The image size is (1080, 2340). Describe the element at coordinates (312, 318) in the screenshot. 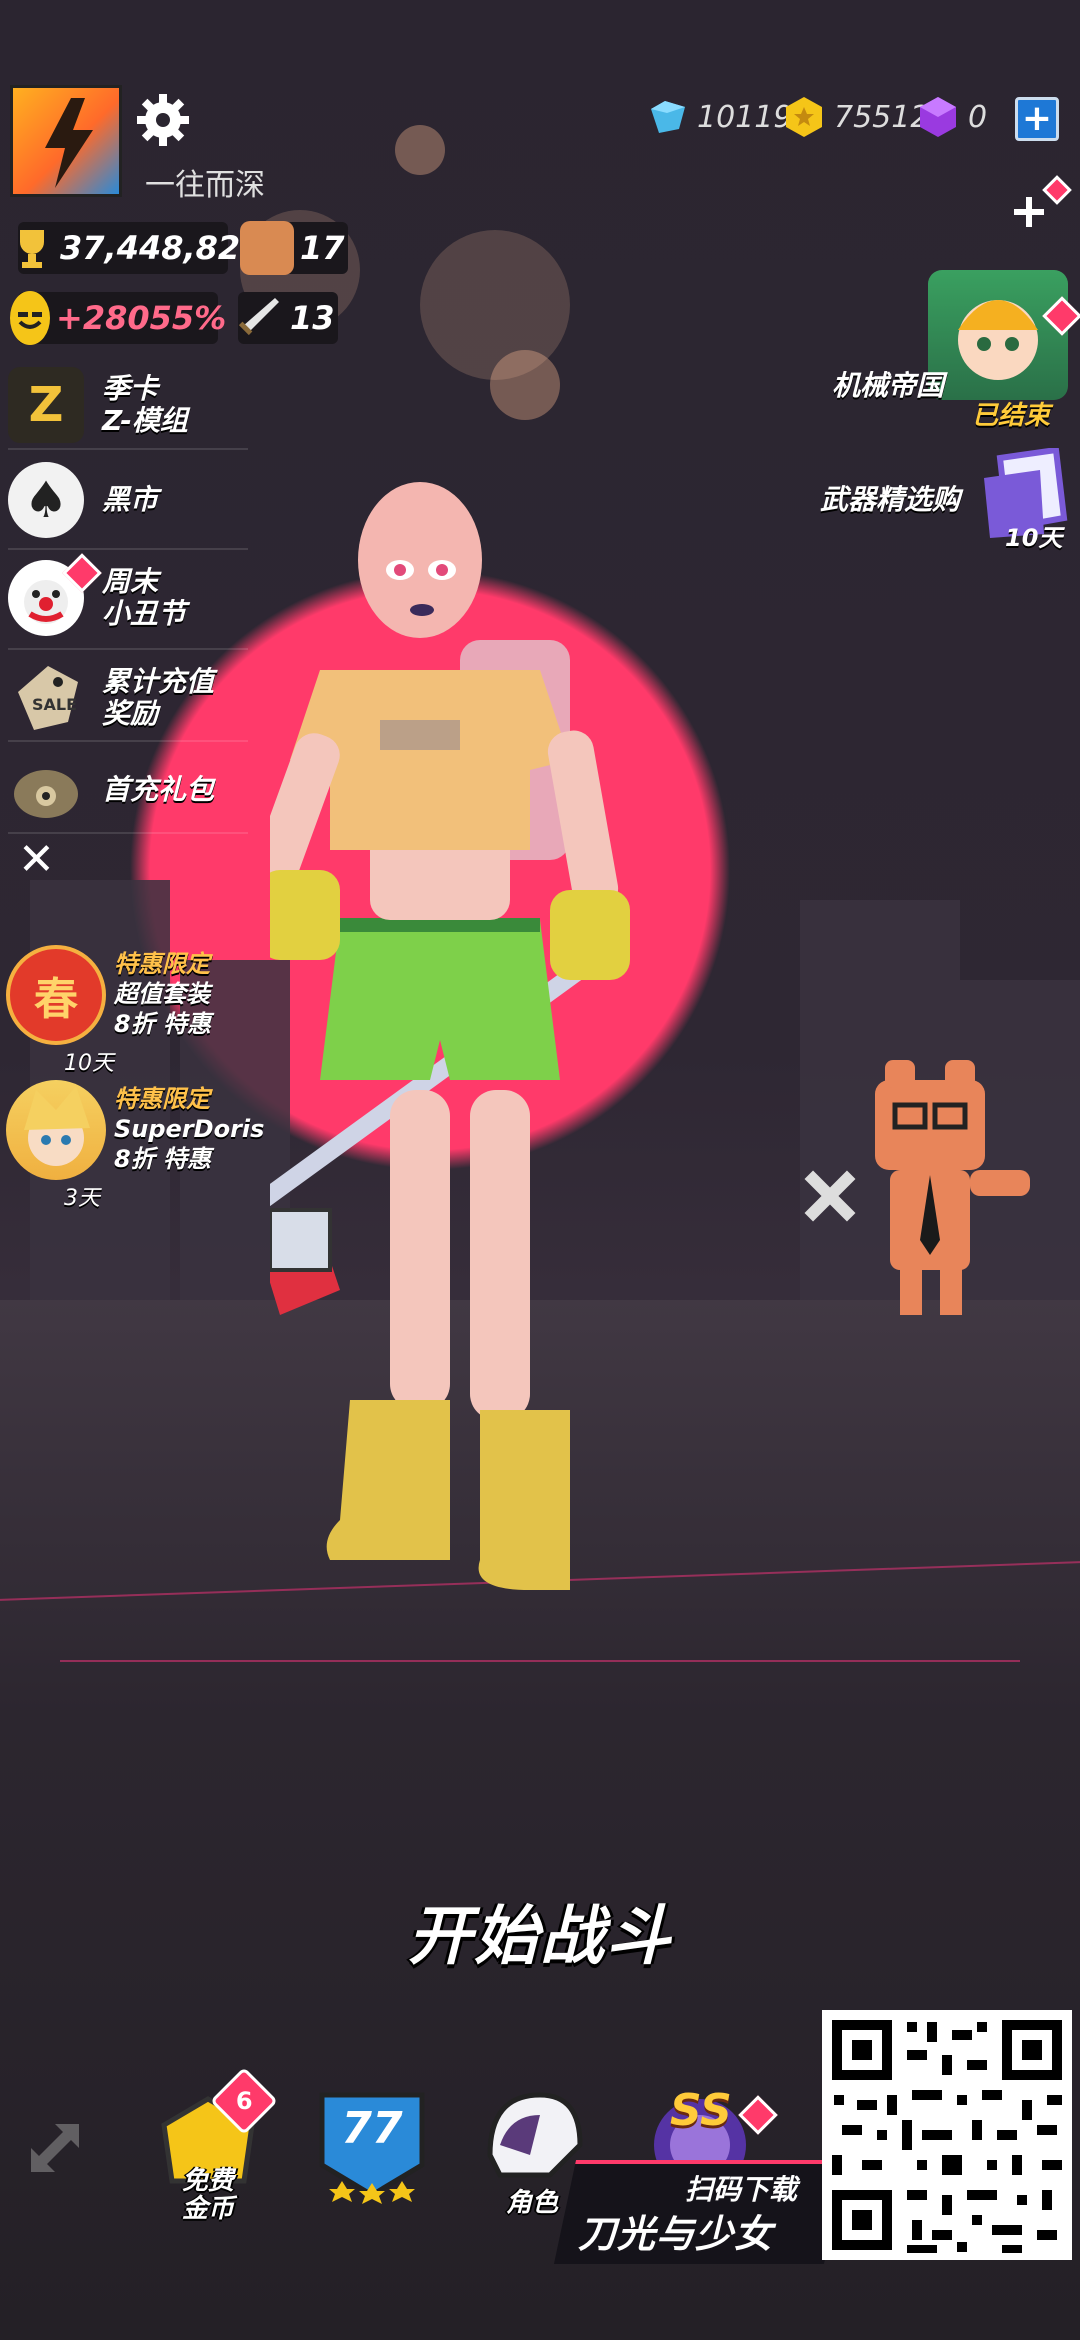

I see `sword-count: 13` at that location.